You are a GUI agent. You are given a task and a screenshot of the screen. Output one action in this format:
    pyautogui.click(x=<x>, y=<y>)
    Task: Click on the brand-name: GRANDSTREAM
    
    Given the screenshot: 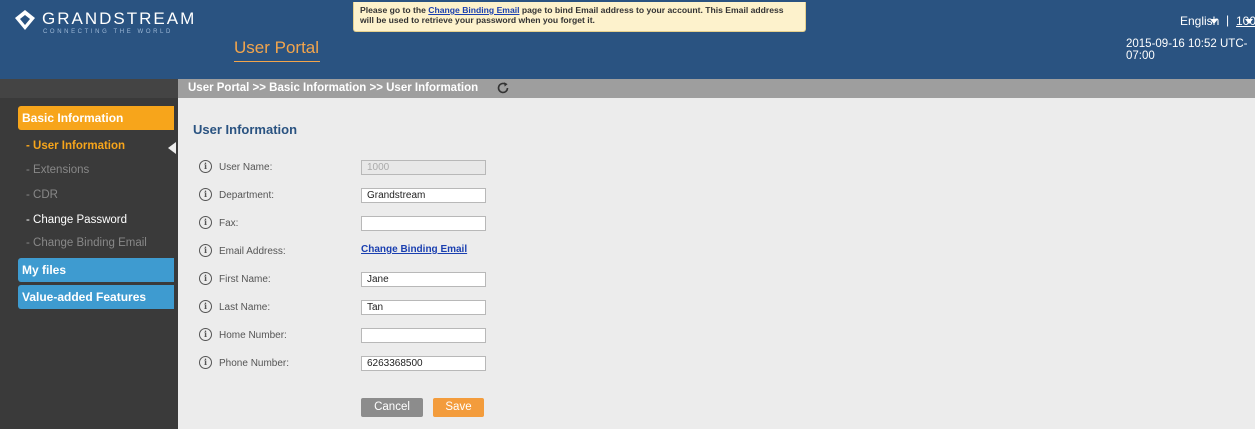 What is the action you would take?
    pyautogui.click(x=119, y=18)
    